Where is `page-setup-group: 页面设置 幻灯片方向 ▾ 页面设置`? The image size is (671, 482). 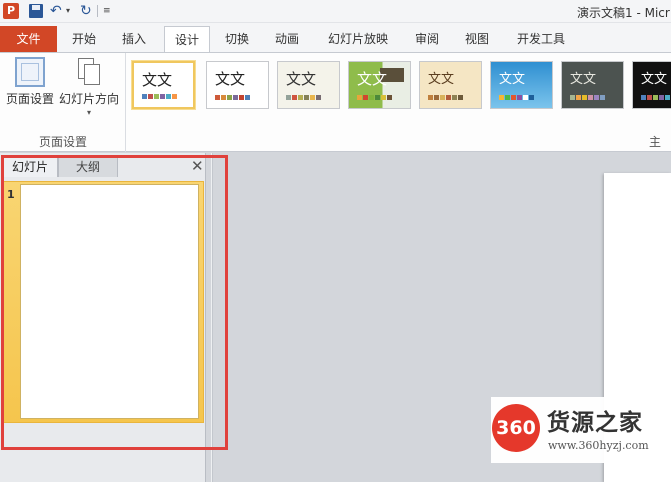 page-setup-group: 页面设置 幻灯片方向 ▾ 页面设置 is located at coordinates (63, 102).